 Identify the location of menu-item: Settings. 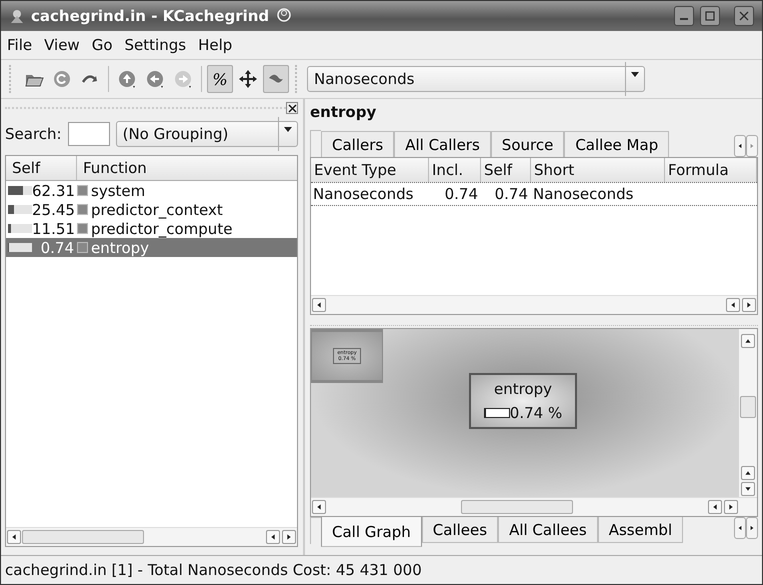
(155, 45).